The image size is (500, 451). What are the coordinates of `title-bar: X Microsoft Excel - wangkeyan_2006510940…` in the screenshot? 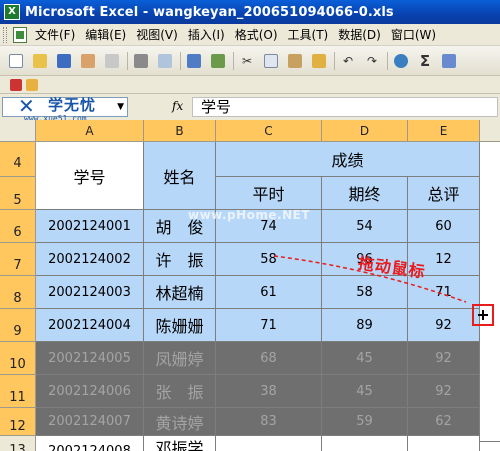 It's located at (250, 12).